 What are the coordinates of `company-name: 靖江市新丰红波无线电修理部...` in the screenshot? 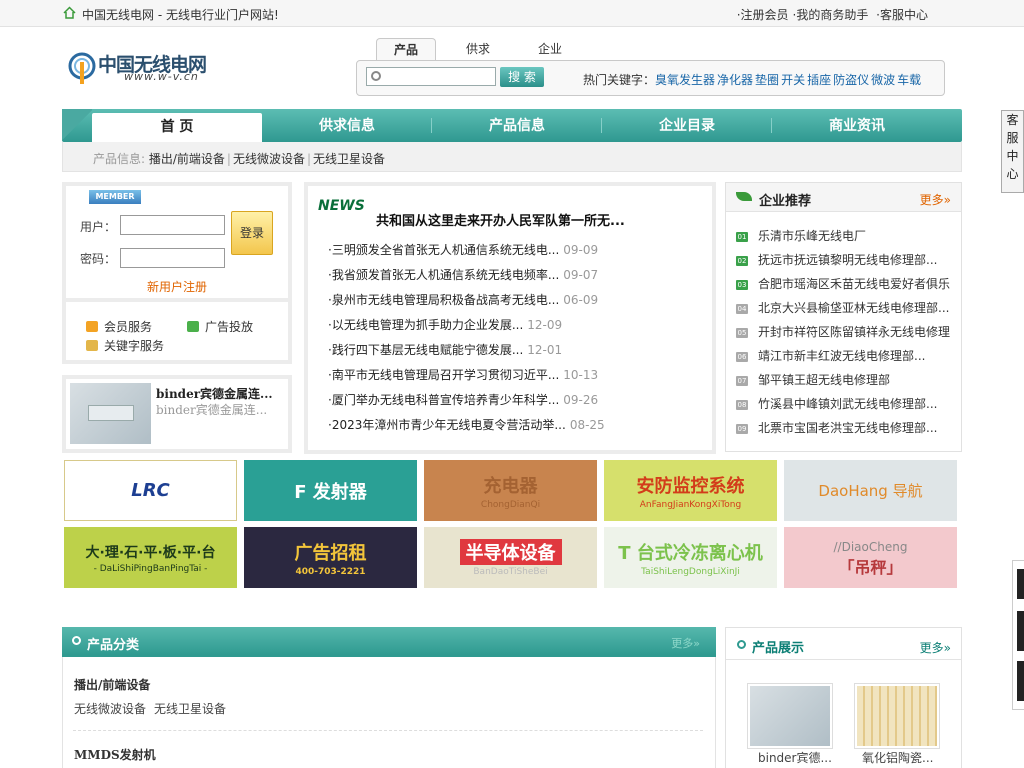 It's located at (841, 356).